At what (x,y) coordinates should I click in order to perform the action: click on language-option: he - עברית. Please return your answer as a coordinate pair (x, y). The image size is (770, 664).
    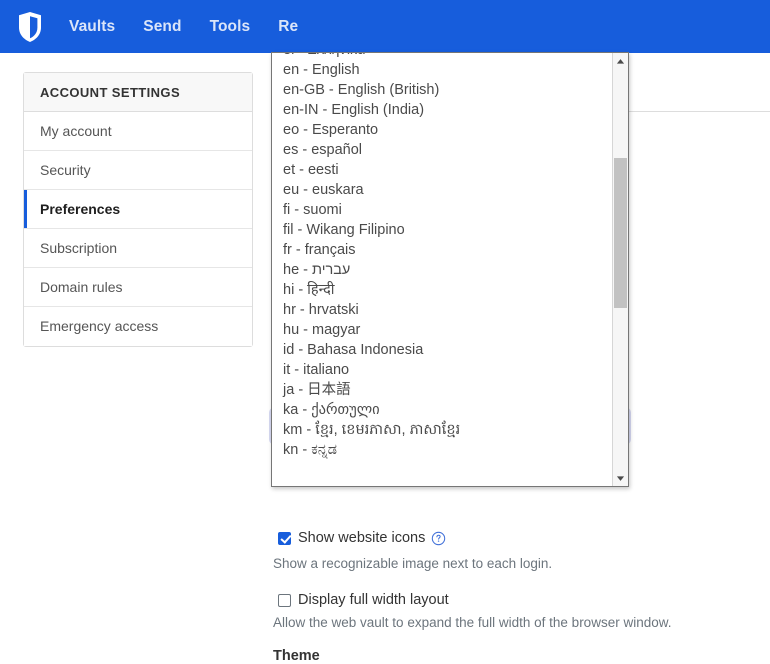
    Looking at the image, I should click on (442, 270).